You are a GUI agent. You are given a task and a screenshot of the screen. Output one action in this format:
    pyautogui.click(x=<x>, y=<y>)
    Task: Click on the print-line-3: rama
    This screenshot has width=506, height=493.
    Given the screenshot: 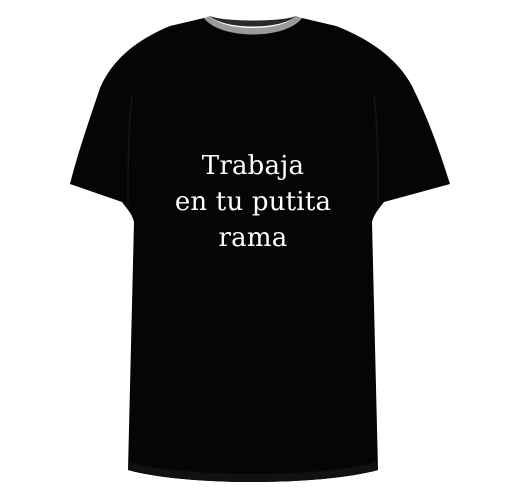 What is the action you would take?
    pyautogui.click(x=253, y=238)
    